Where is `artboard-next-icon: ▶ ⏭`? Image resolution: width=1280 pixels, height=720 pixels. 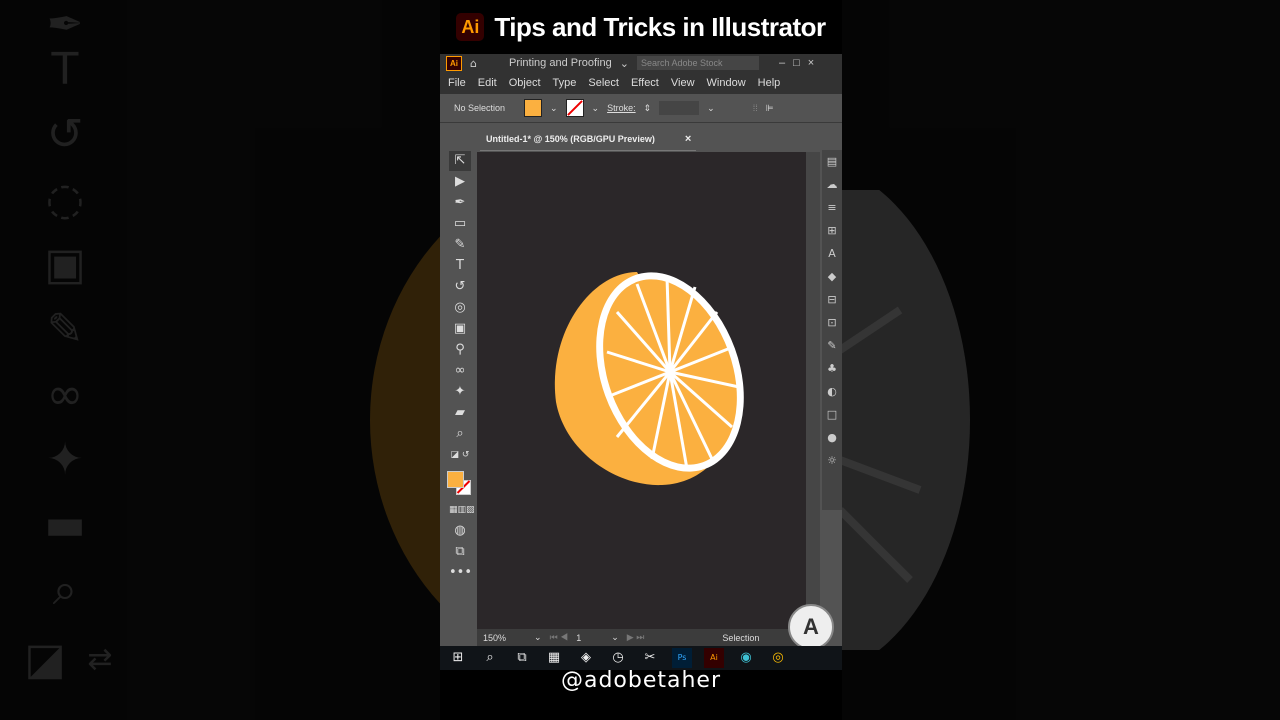
artboard-next-icon: ▶ ⏭ is located at coordinates (636, 637).